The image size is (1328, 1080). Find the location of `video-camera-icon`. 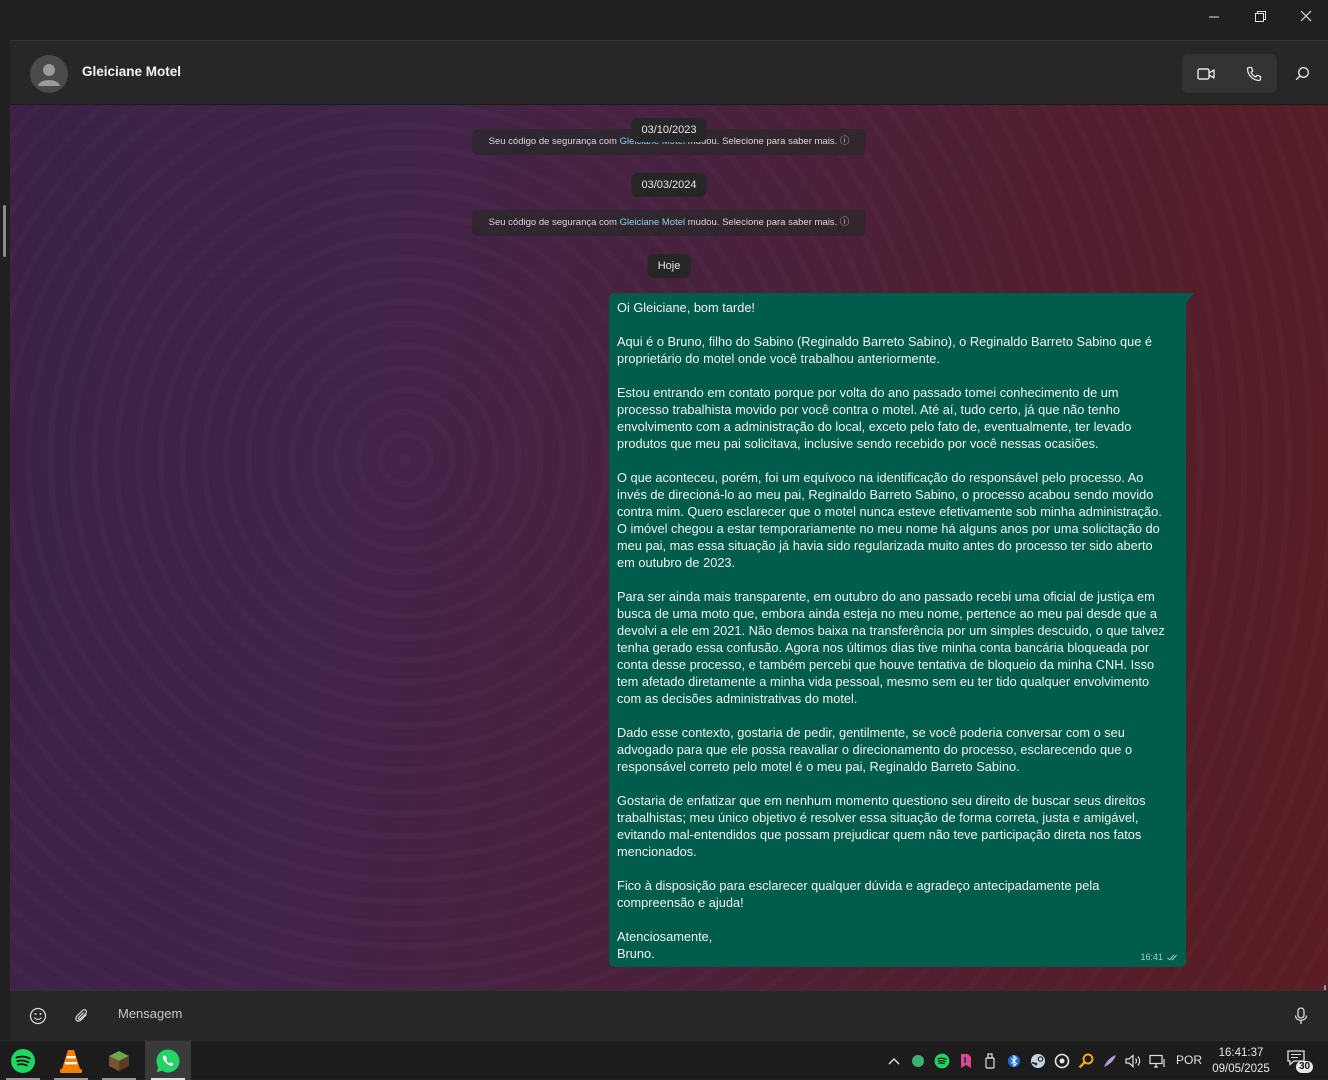

video-camera-icon is located at coordinates (1205, 73).